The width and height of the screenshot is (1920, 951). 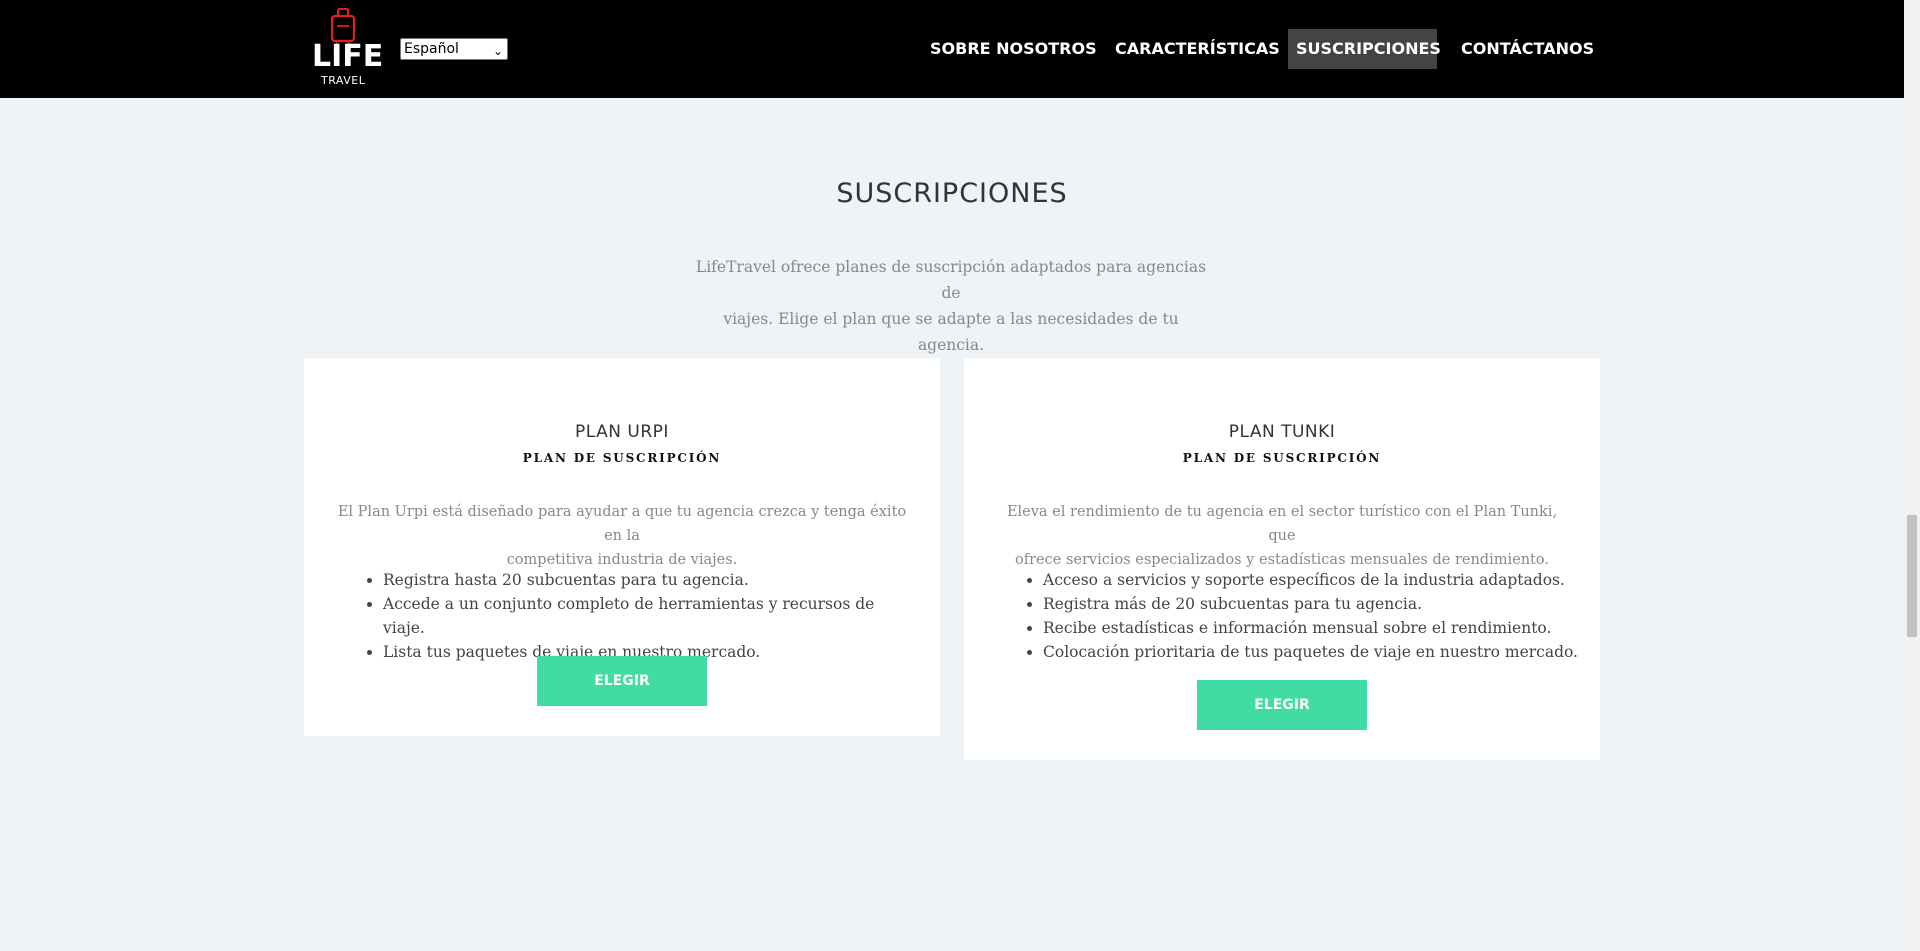 I want to click on page-scrollbar, so click(x=1912, y=475).